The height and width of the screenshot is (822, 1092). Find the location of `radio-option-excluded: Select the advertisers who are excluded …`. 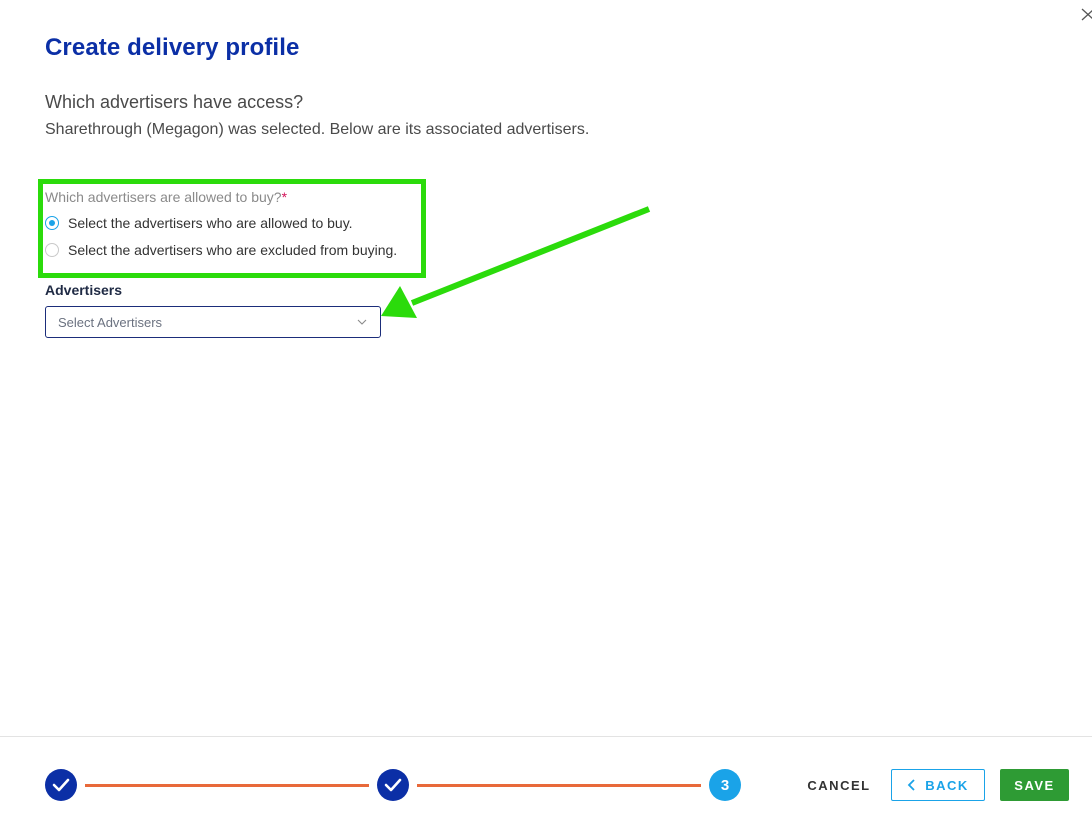

radio-option-excluded: Select the advertisers who are excluded … is located at coordinates (221, 250).